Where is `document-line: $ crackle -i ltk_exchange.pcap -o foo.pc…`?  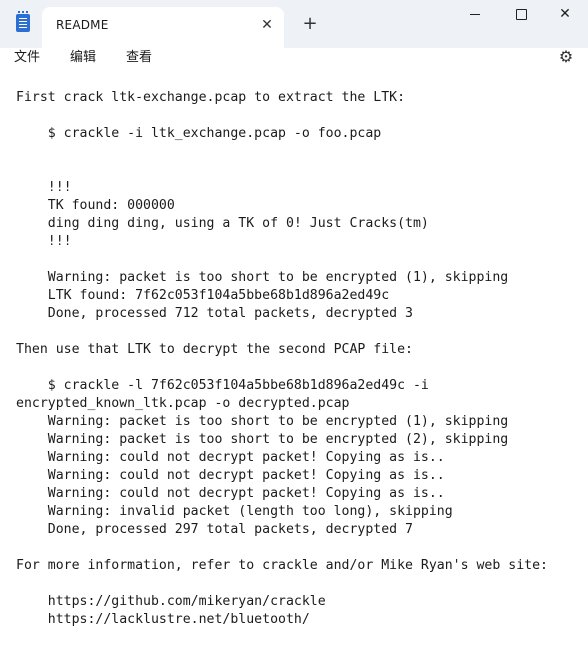
document-line: $ crackle -i ltk_exchange.pcap -o foo.pc… is located at coordinates (199, 133).